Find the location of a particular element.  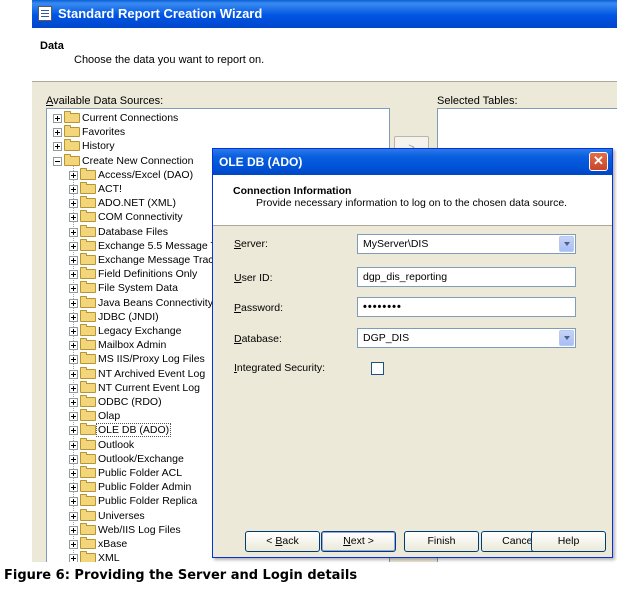

tree-item-label: Exchange 5.5 Message Tra is located at coordinates (162, 245).